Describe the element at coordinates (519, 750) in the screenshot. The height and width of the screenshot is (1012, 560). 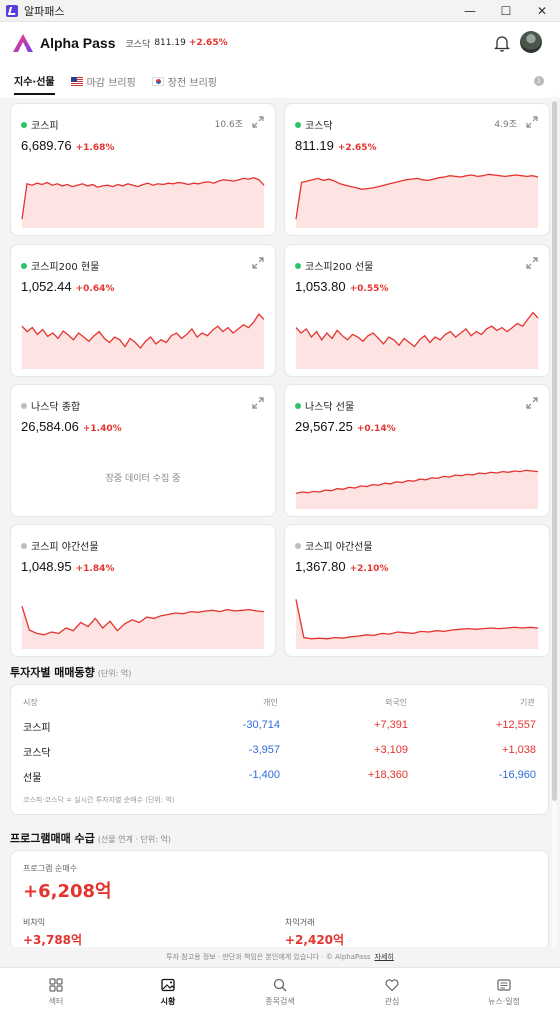
I see `row-institution: +1,038` at that location.